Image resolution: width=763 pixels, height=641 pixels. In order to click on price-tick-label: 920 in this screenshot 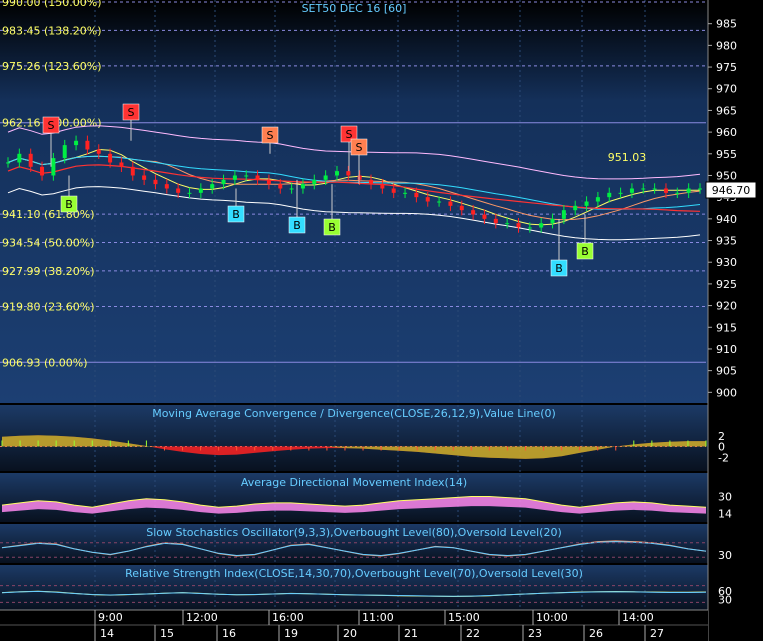, I will do `click(726, 306)`.